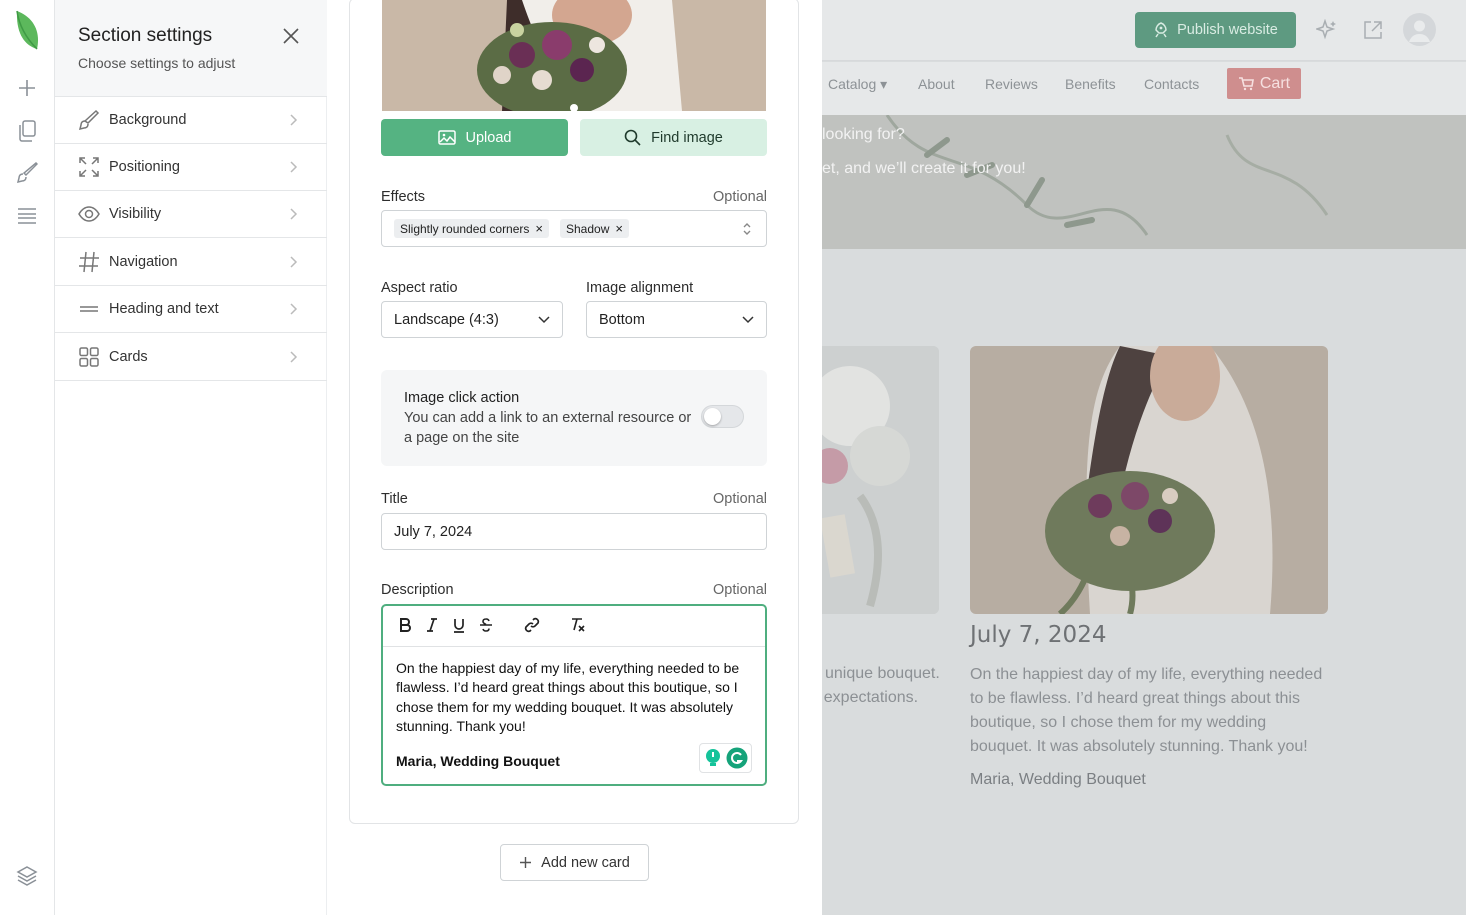 The width and height of the screenshot is (1466, 915). I want to click on add-new-card-button: Add new card, so click(574, 862).